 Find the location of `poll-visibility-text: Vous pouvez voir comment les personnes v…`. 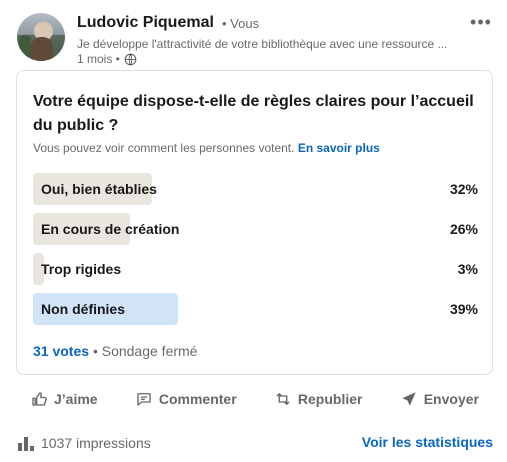

poll-visibility-text: Vous pouvez voir comment les personnes v… is located at coordinates (164, 148).